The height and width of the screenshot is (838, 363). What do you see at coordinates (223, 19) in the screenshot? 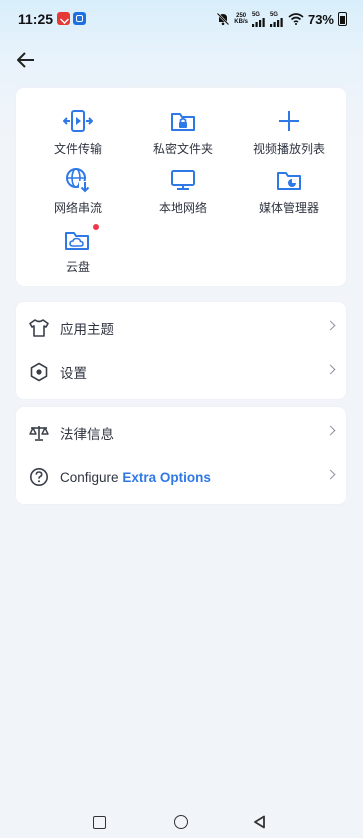
I see `mute-bell-icon` at bounding box center [223, 19].